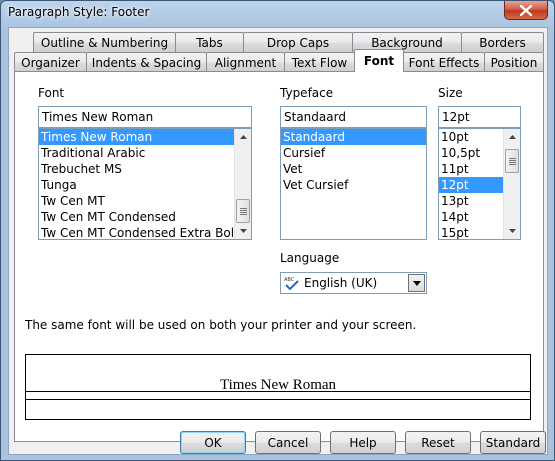  What do you see at coordinates (291, 283) in the screenshot?
I see `spellcheck-icon: ABC` at bounding box center [291, 283].